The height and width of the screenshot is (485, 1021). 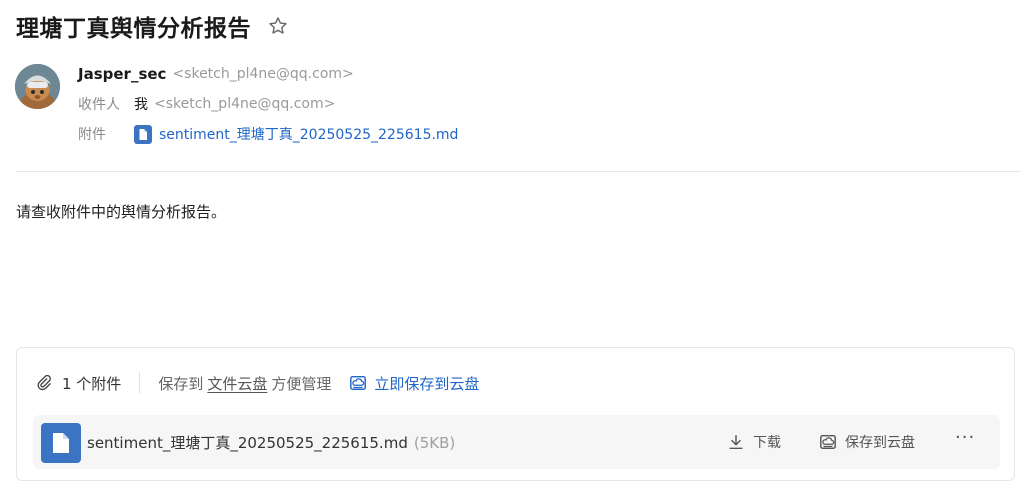 What do you see at coordinates (37, 86) in the screenshot?
I see `sender-avatar` at bounding box center [37, 86].